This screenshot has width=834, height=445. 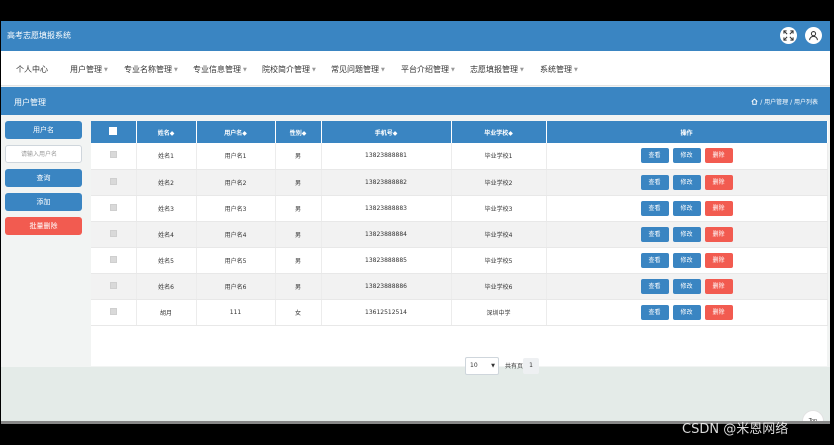 I want to click on query-button: 查询, so click(x=43, y=178).